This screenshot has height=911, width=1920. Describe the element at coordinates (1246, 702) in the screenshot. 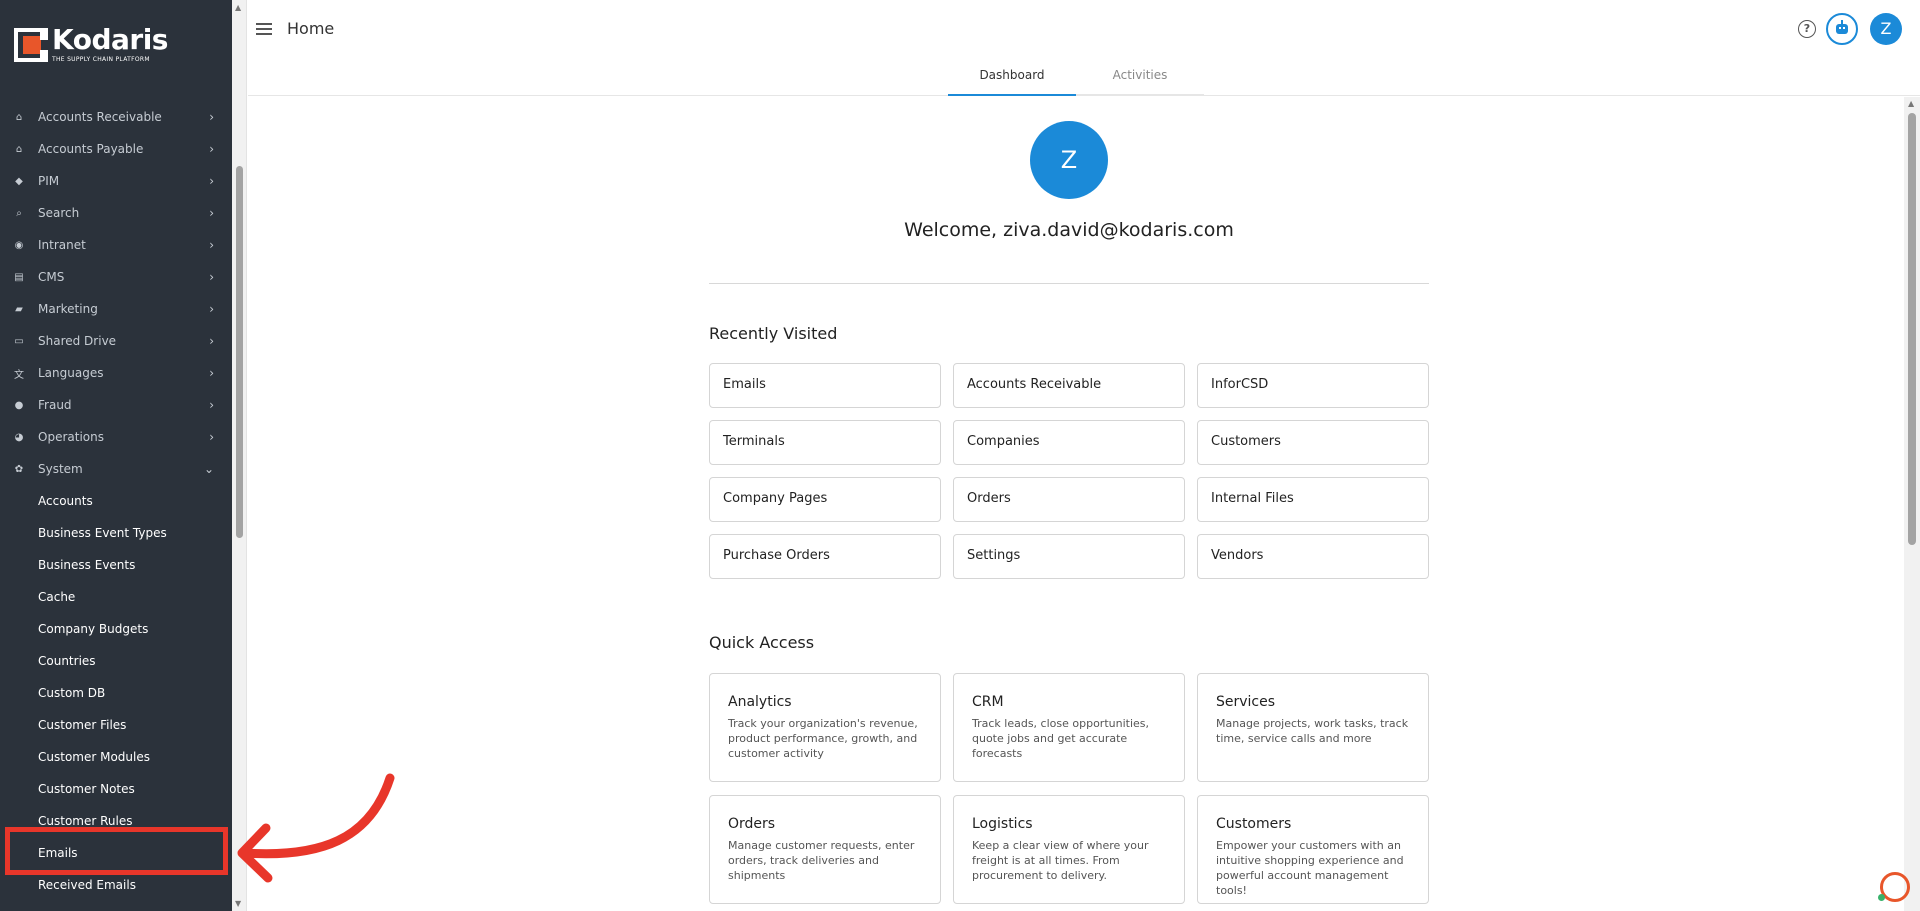

I see `quick-access-title: Services` at that location.